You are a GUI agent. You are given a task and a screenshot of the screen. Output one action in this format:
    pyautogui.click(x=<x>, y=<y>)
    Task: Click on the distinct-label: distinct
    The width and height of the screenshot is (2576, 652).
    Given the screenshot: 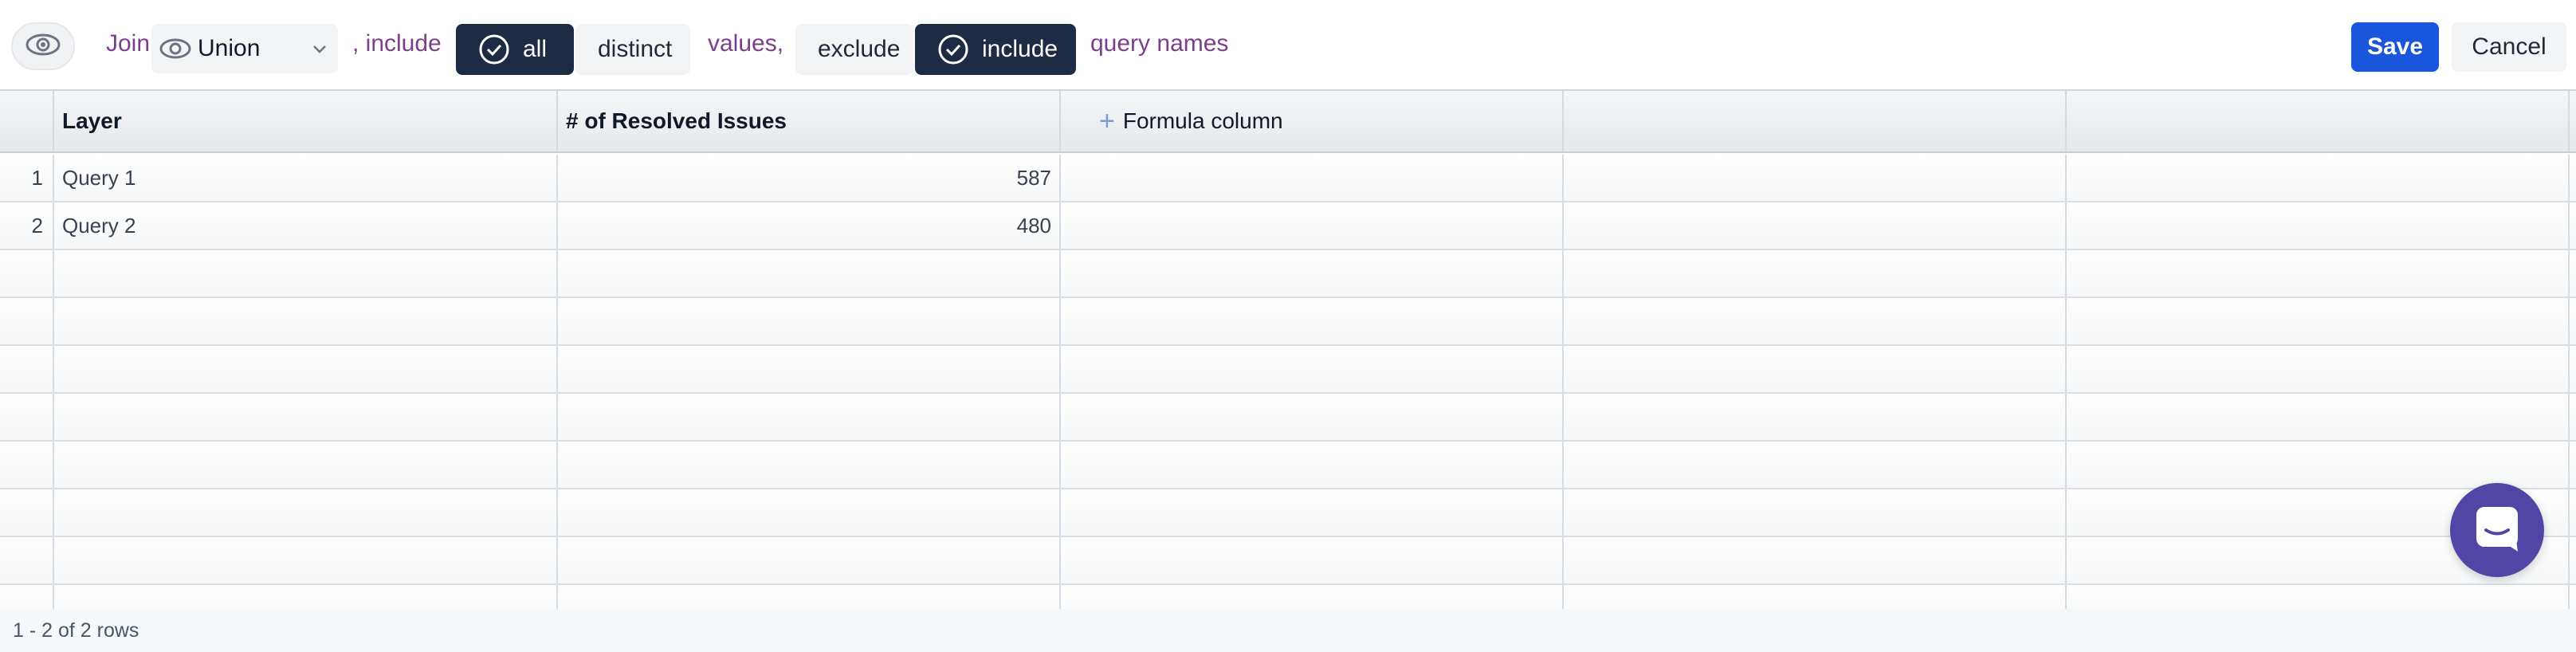 What is the action you would take?
    pyautogui.click(x=635, y=49)
    